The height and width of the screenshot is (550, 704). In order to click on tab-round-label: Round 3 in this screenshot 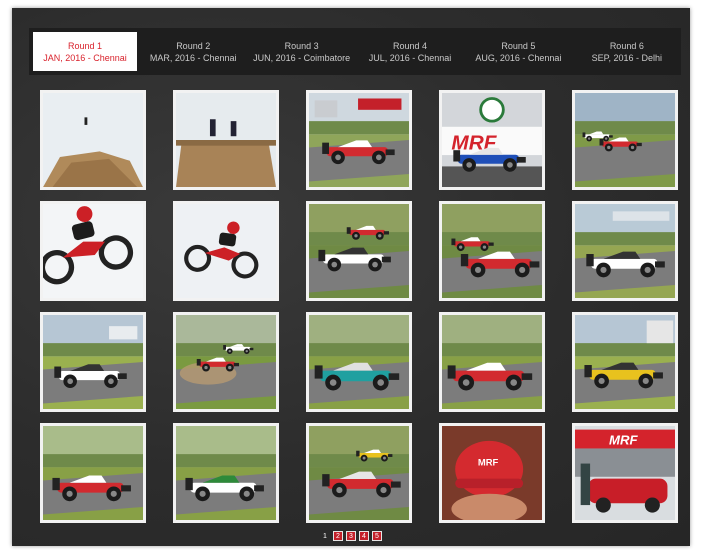, I will do `click(301, 45)`.